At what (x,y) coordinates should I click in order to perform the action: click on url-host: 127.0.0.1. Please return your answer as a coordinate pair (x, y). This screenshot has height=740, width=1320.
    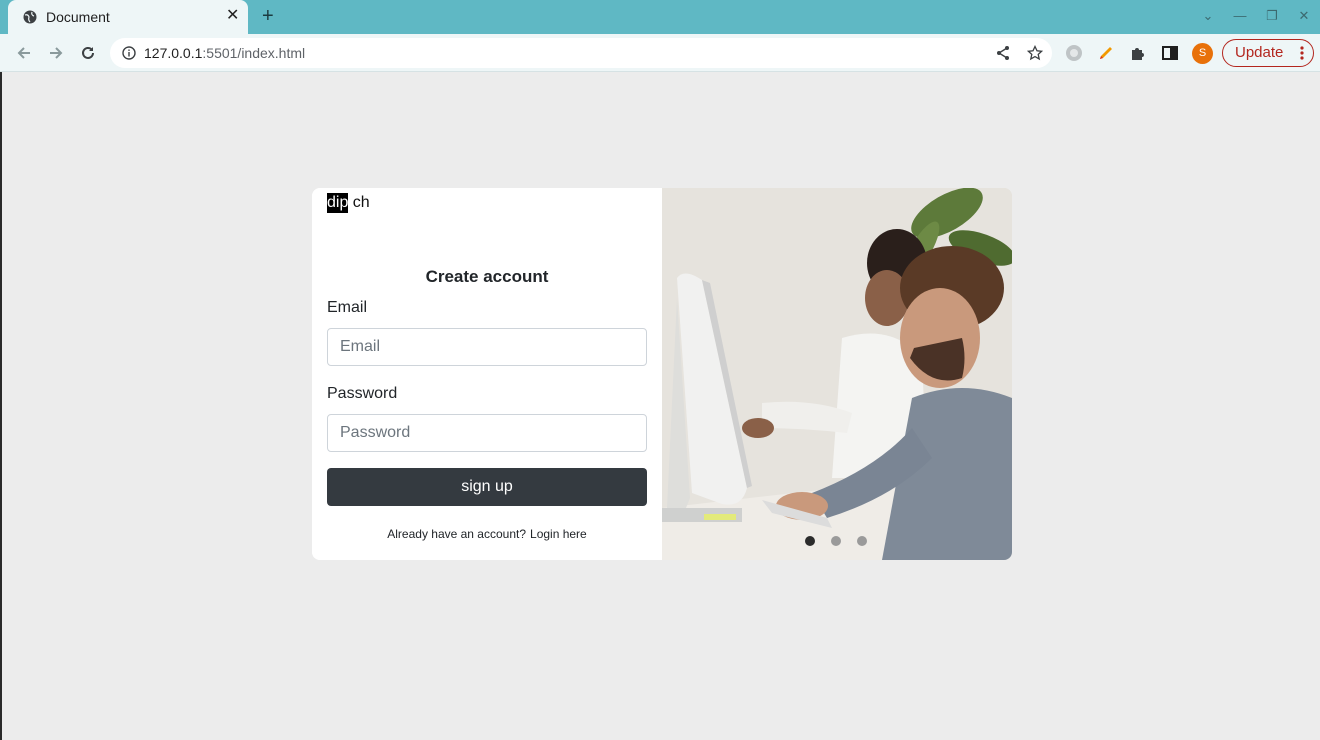
    Looking at the image, I should click on (173, 53).